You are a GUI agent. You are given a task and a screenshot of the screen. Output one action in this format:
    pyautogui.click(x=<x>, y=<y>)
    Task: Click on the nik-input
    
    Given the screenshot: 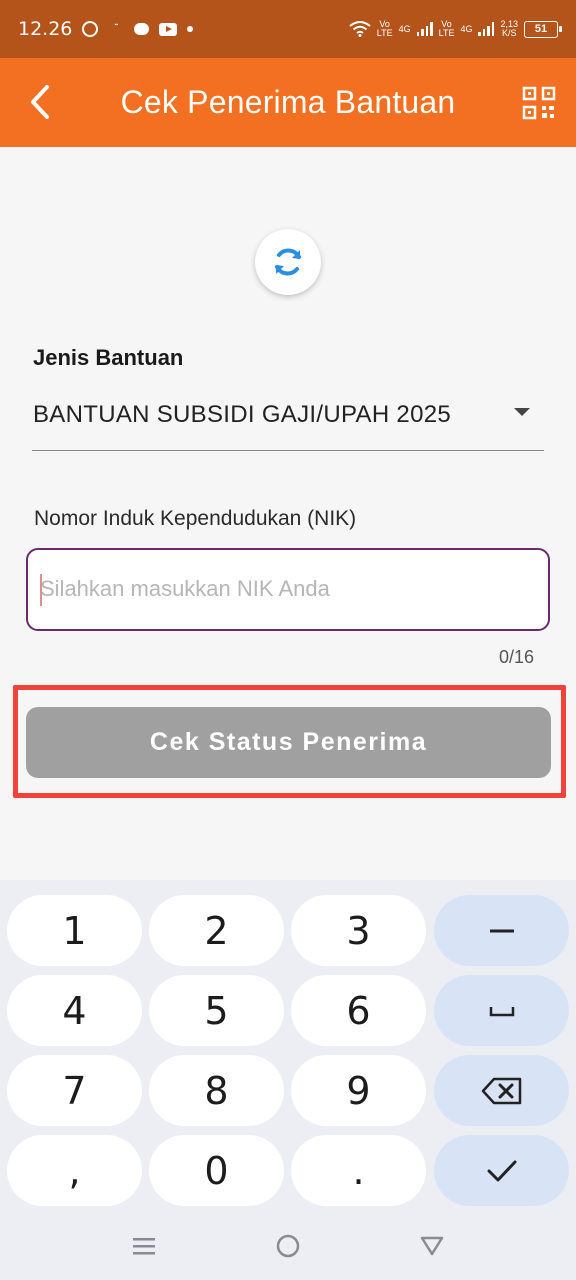 What is the action you would take?
    pyautogui.click(x=288, y=589)
    